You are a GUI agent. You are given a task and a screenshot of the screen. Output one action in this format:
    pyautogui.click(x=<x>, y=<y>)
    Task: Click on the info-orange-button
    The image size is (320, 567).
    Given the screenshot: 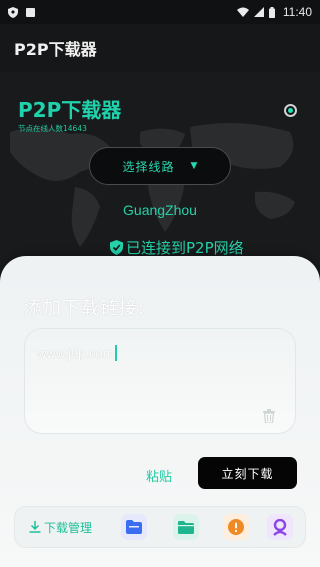 What is the action you would take?
    pyautogui.click(x=236, y=527)
    